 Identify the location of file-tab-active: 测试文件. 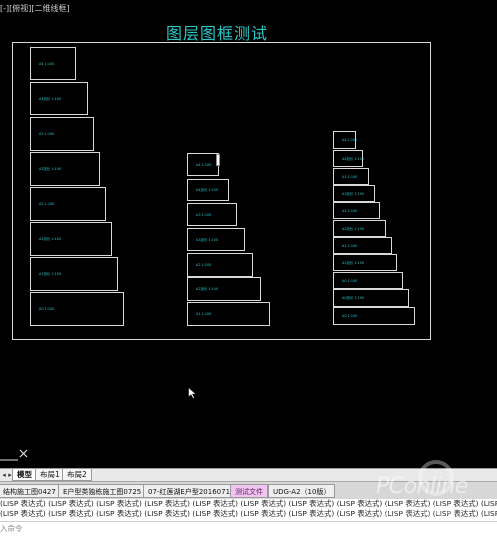
(249, 491).